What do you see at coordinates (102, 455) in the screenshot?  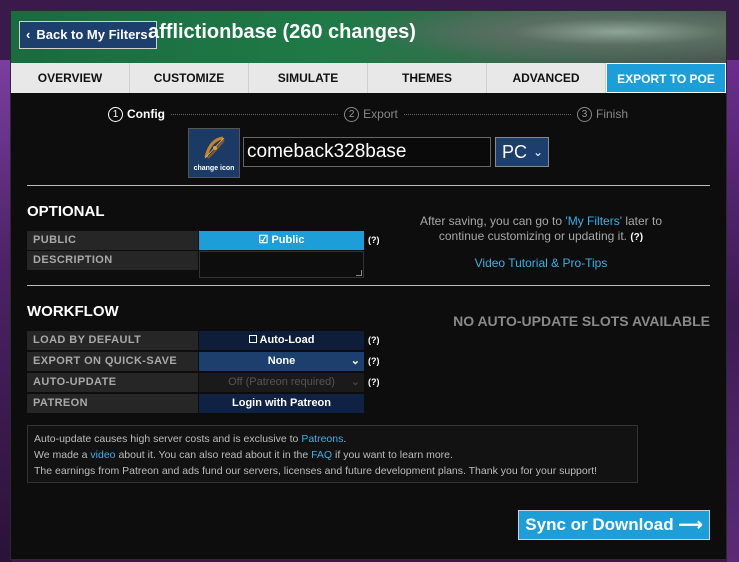 I see `video-link: video` at bounding box center [102, 455].